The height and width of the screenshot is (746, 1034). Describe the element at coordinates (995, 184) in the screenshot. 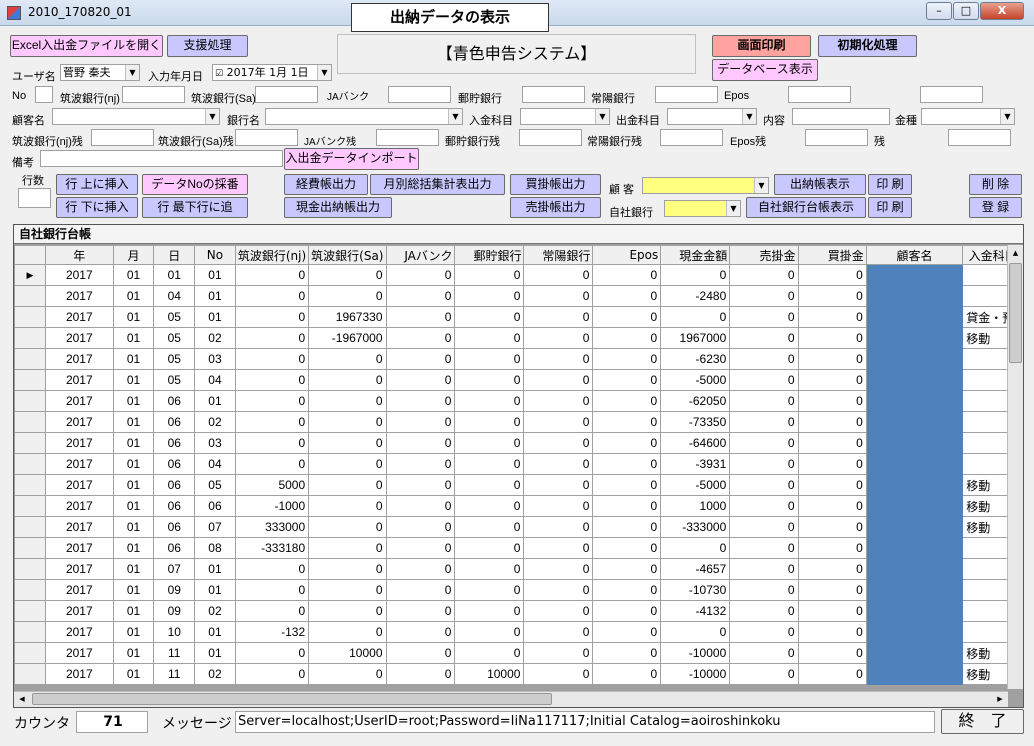

I see `delete-button: 削 除` at that location.